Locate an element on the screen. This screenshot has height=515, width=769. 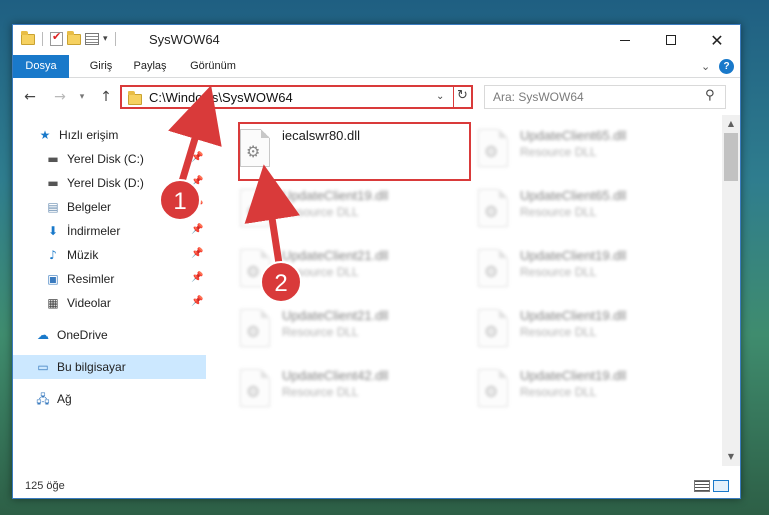
file-name: UpdateClient21.dll is located at coordinates (335, 315).